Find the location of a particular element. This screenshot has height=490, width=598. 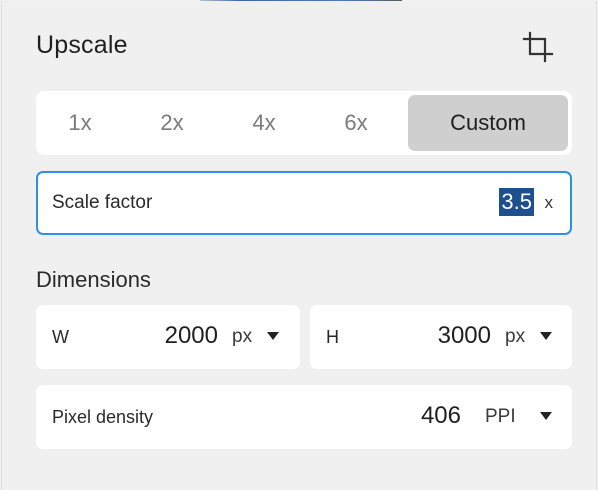

pixel-density-label: Pixel density is located at coordinates (103, 417).